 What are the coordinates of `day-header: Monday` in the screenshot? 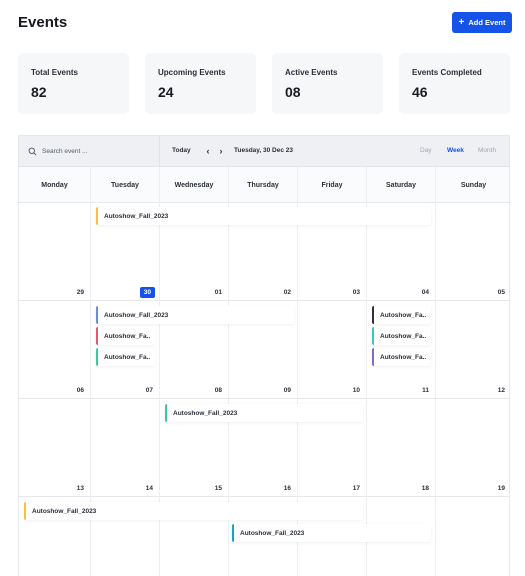 It's located at (55, 185).